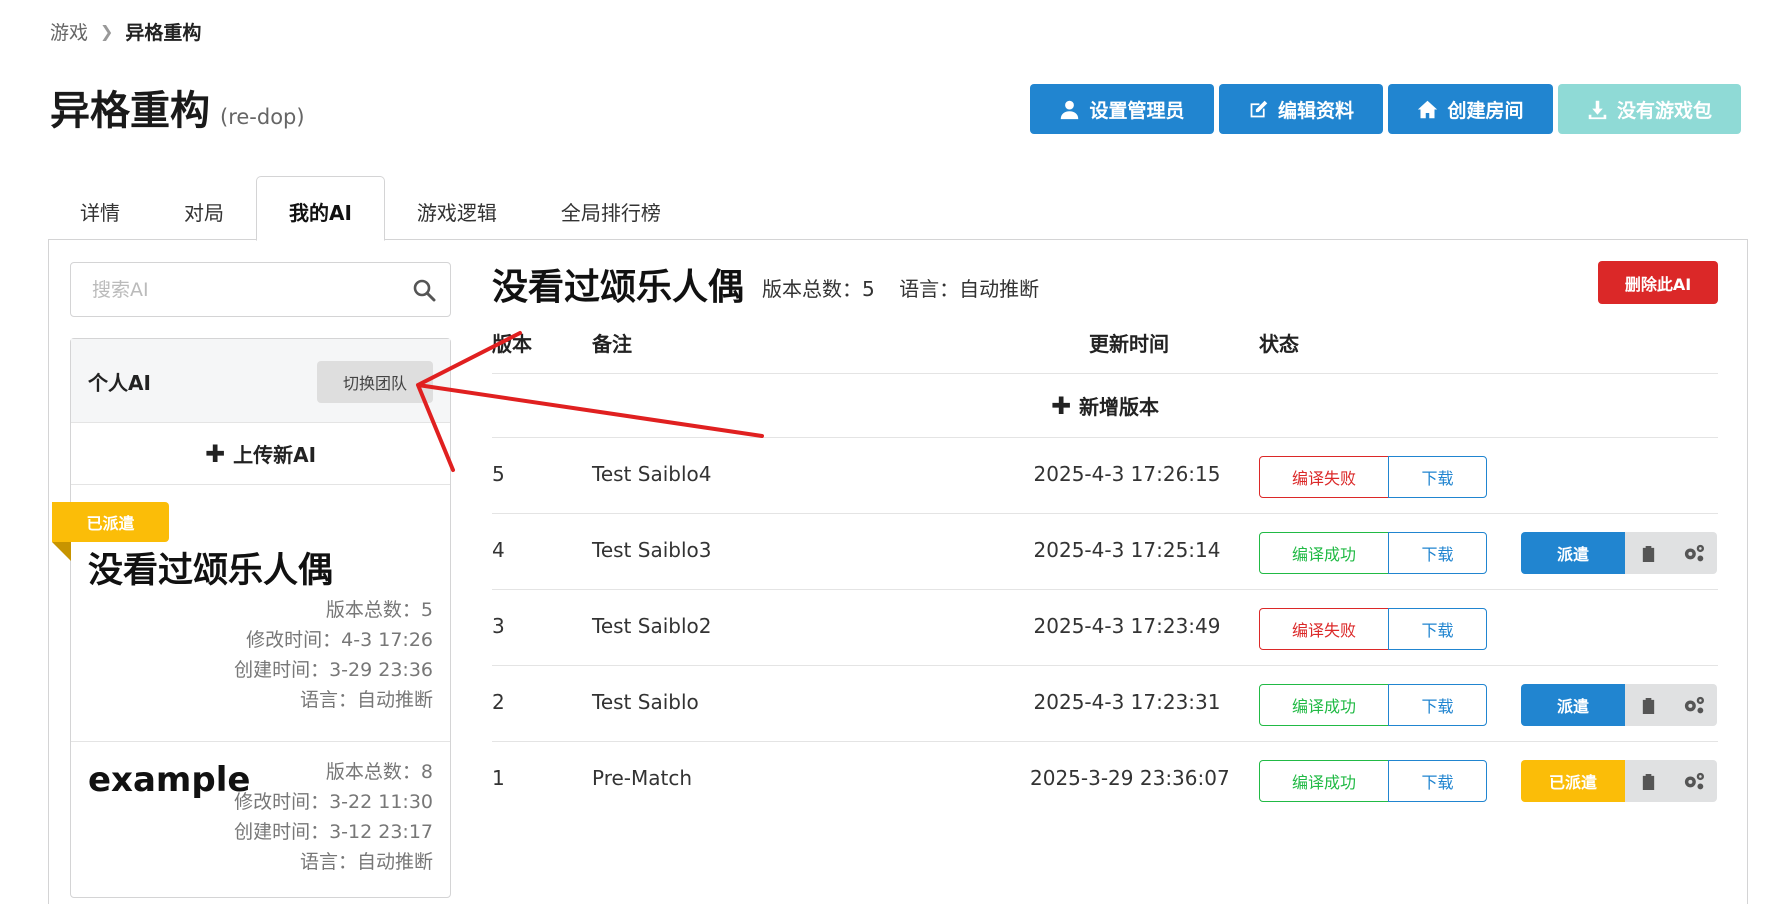 The height and width of the screenshot is (904, 1767). What do you see at coordinates (69, 31) in the screenshot?
I see `breadcrumb-games-link: 游戏` at bounding box center [69, 31].